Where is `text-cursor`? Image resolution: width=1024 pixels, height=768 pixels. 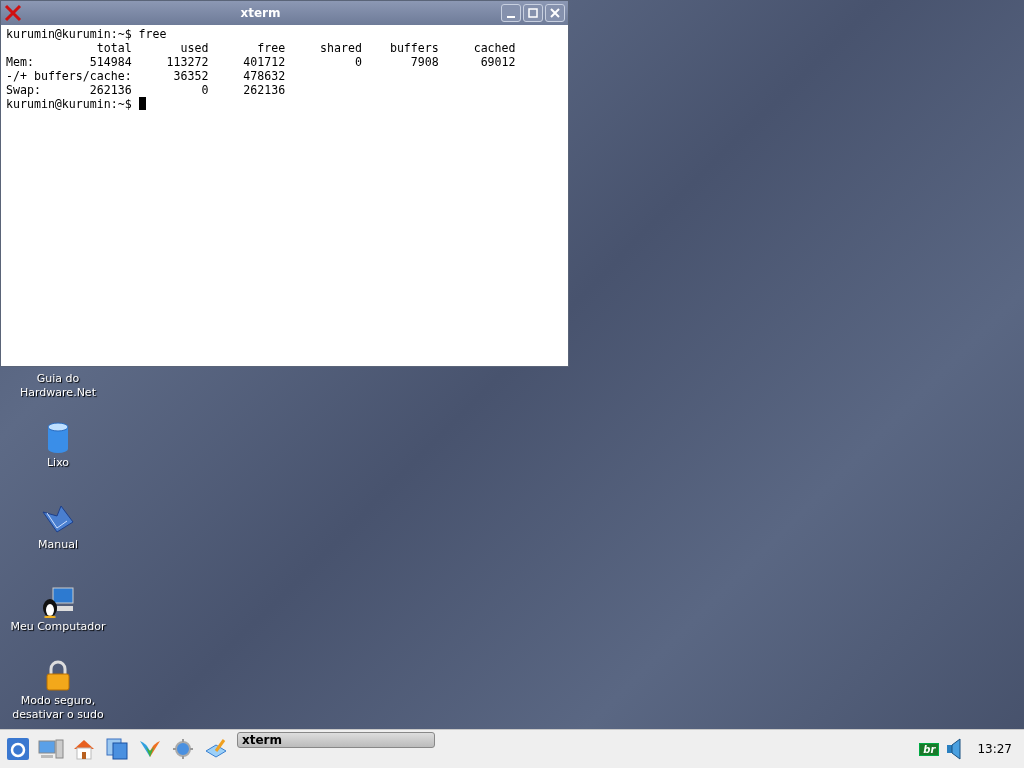 text-cursor is located at coordinates (142, 103).